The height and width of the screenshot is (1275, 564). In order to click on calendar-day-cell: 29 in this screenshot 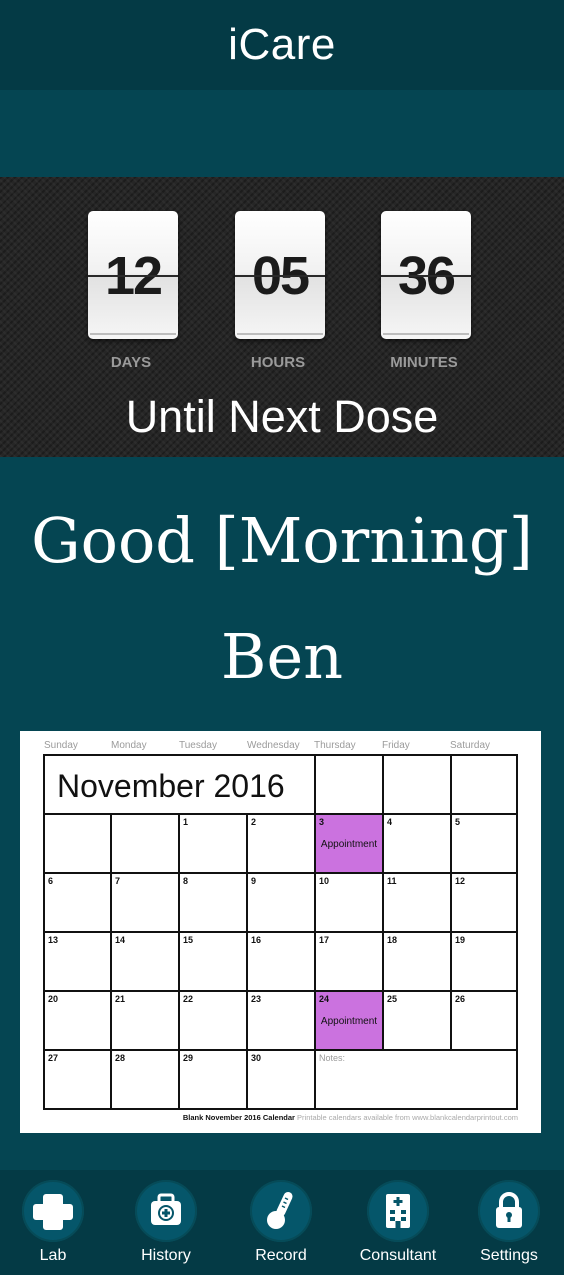, I will do `click(214, 1079)`.